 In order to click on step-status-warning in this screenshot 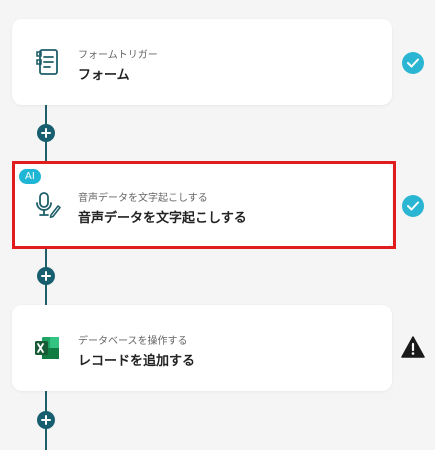, I will do `click(413, 347)`.